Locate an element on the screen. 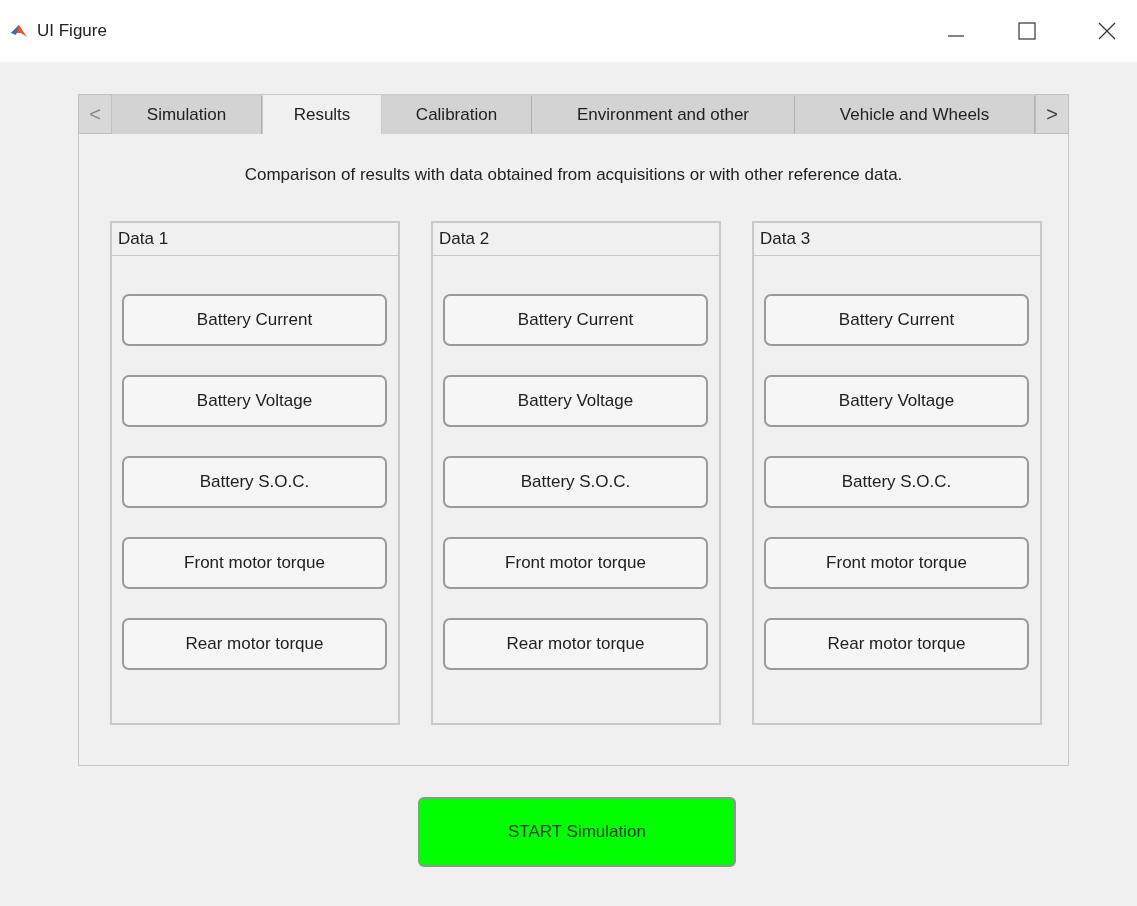 The height and width of the screenshot is (906, 1137). right-scroll-button: > is located at coordinates (1052, 114).